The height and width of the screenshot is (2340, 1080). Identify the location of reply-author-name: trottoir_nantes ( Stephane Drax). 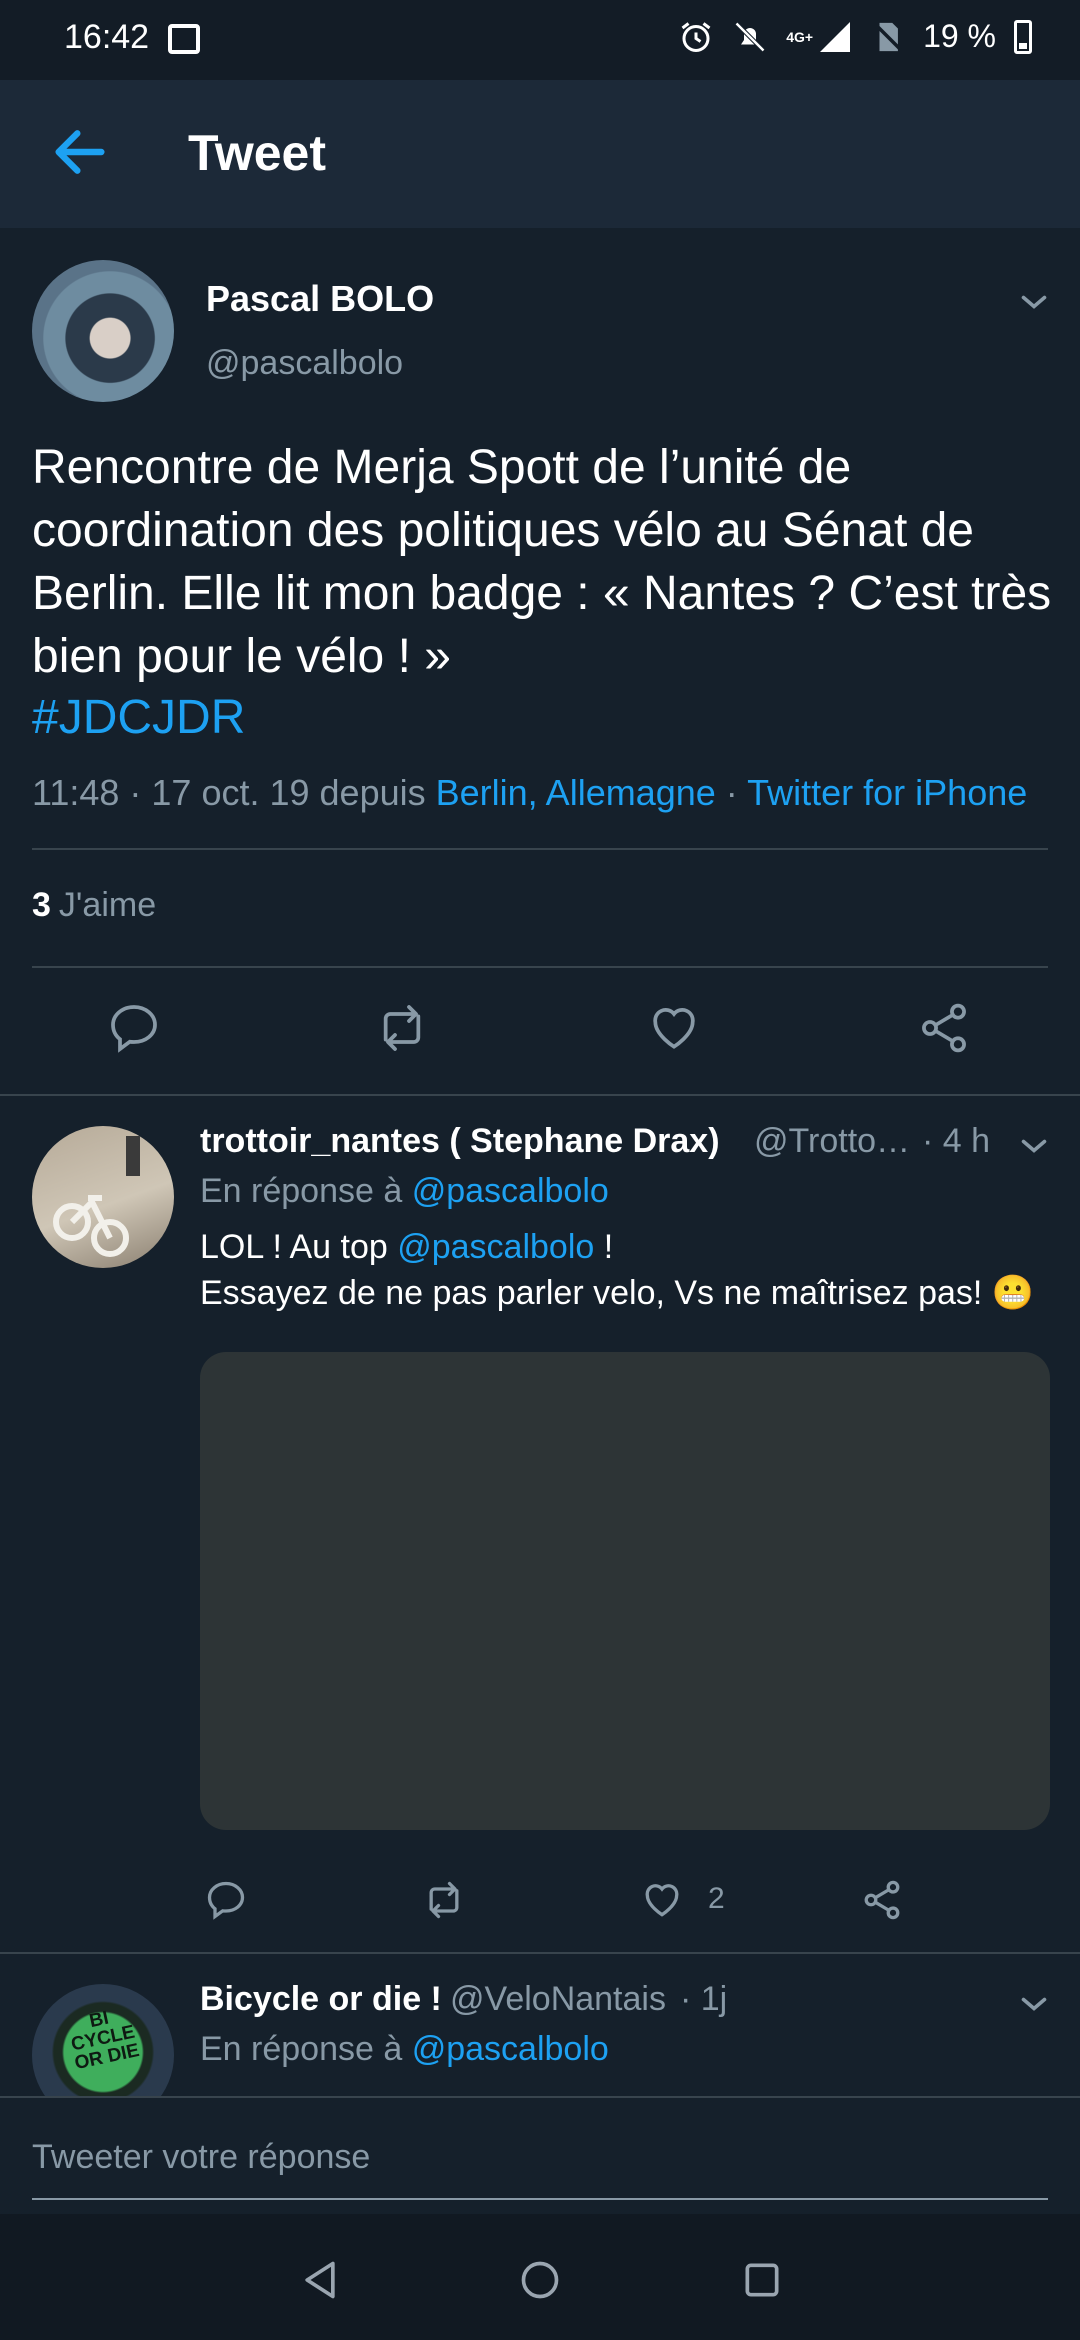
(460, 1141).